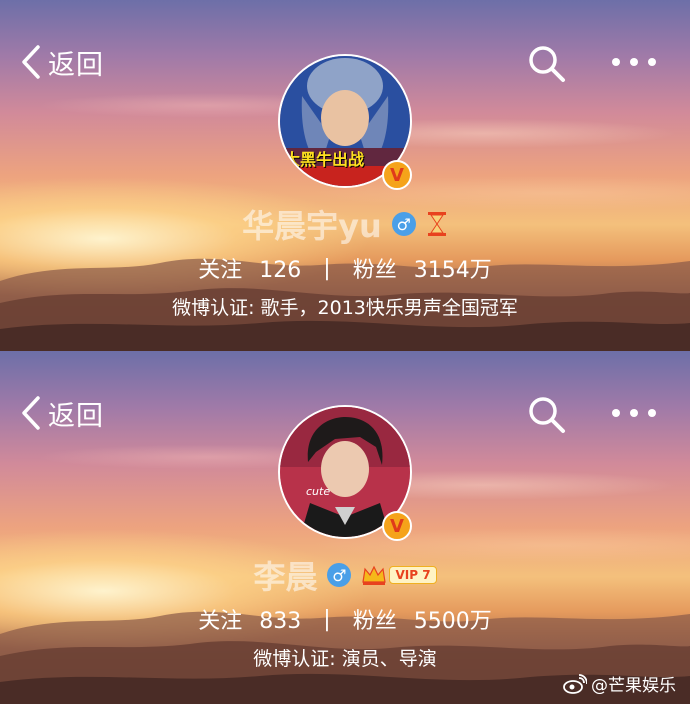 The image size is (690, 704). What do you see at coordinates (633, 686) in the screenshot?
I see `watermark-text: @芒果娱乐` at bounding box center [633, 686].